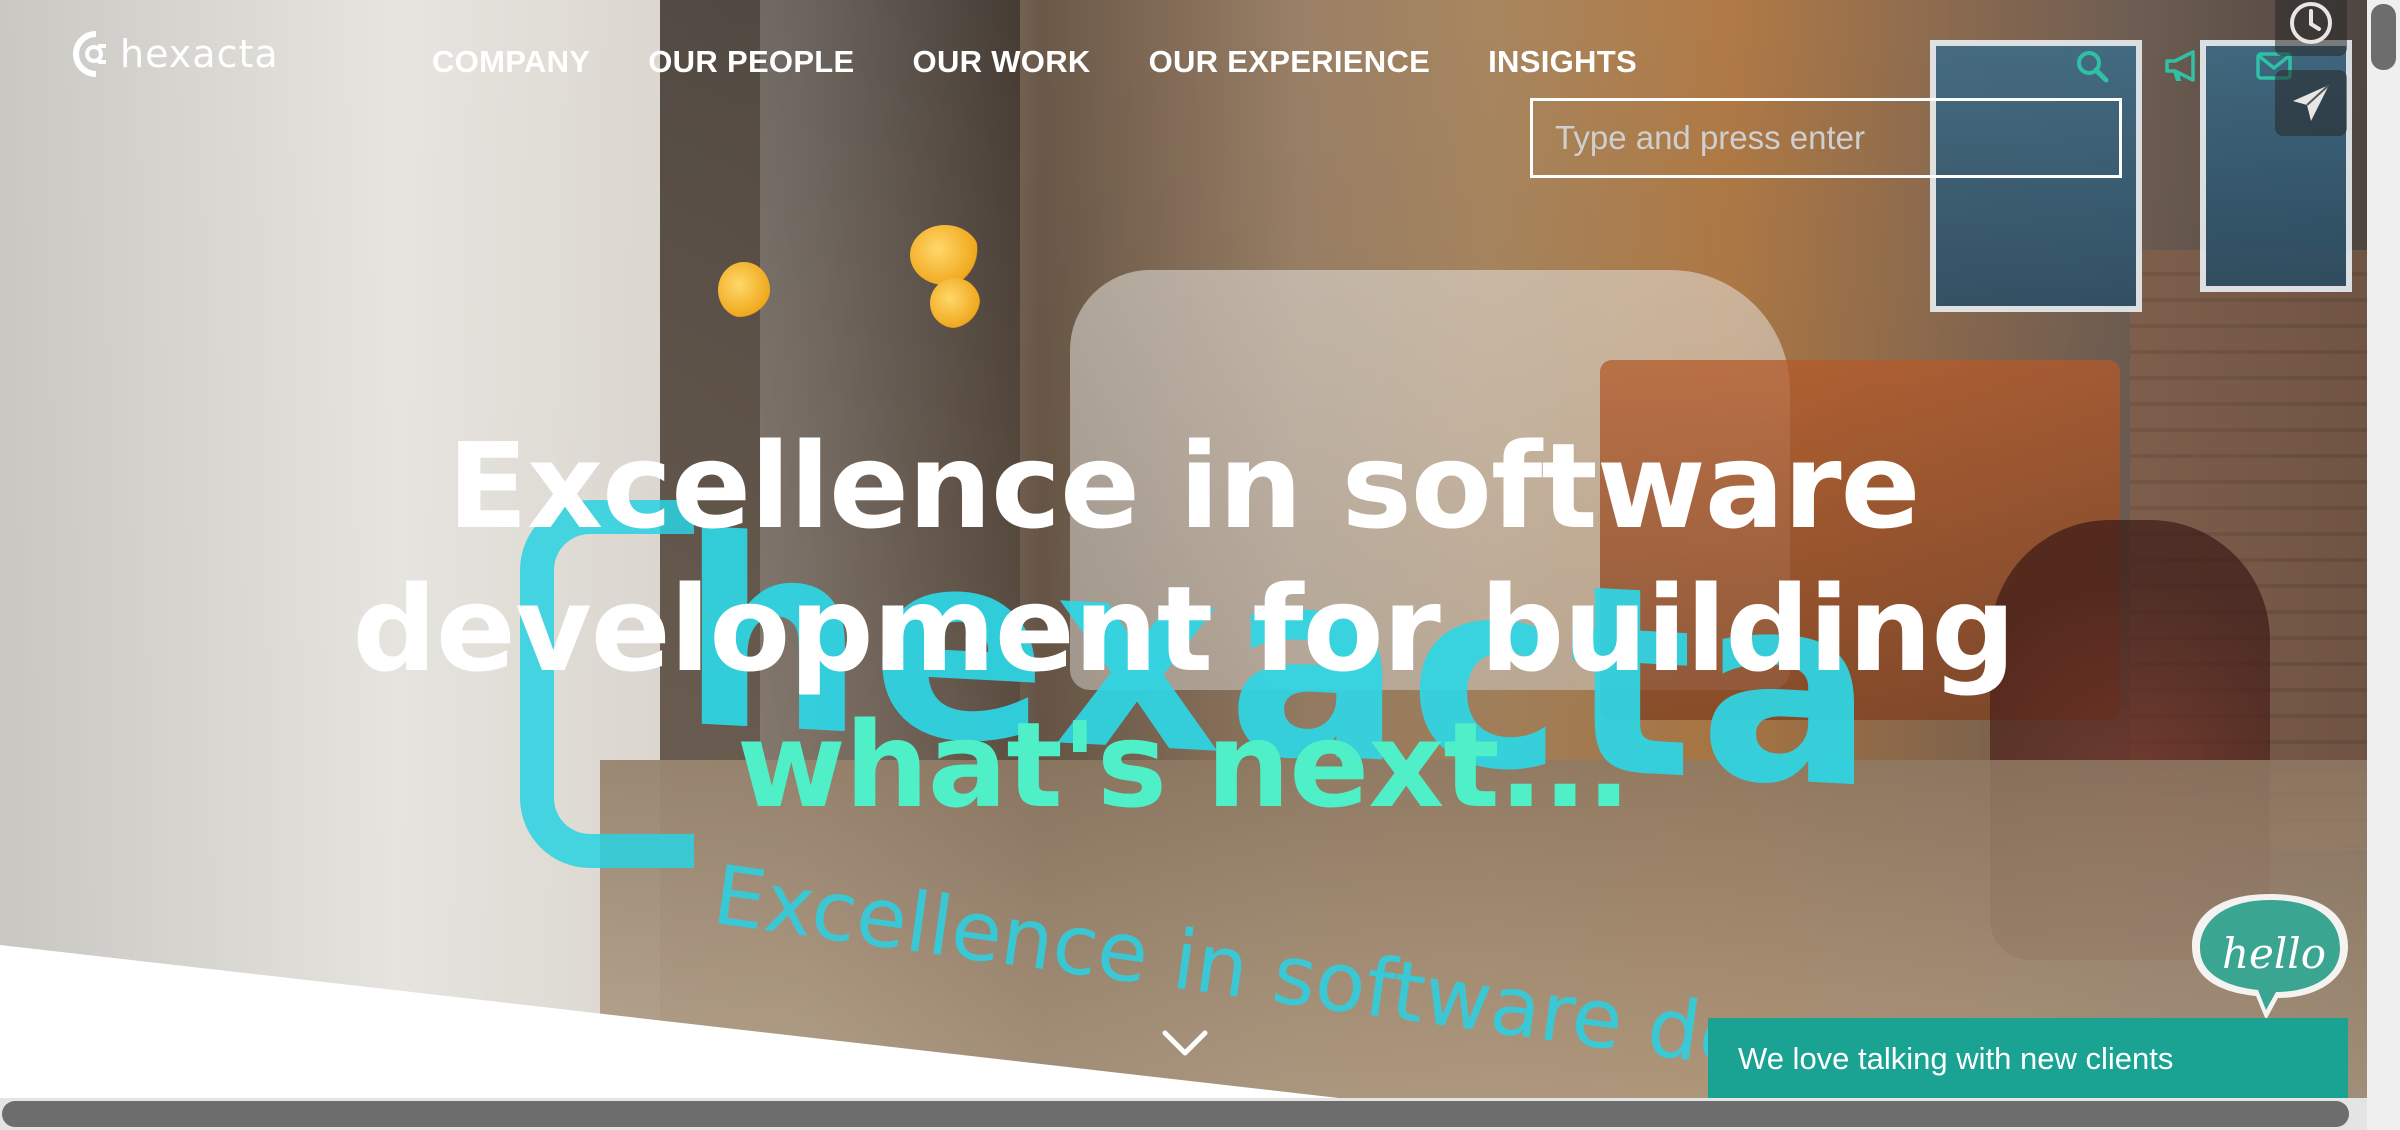  I want to click on horizontal-scrollbar-thumb, so click(1175, 1114).